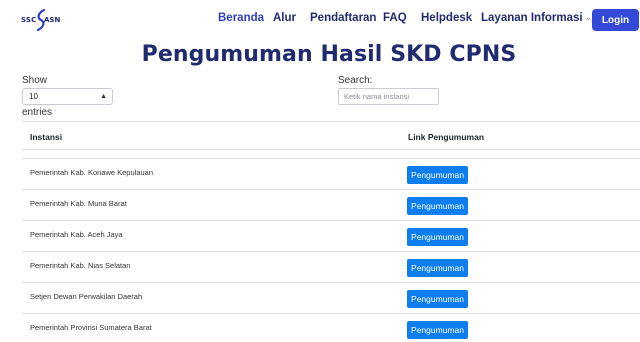 The image size is (640, 342). I want to click on logo-text-left: SSC, so click(29, 20).